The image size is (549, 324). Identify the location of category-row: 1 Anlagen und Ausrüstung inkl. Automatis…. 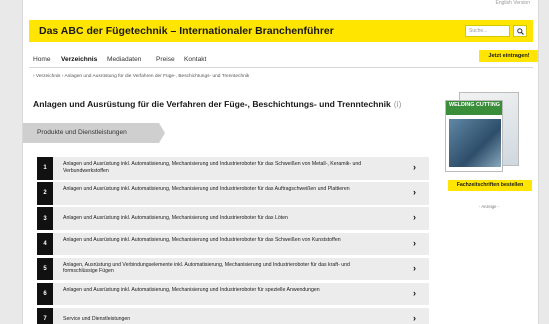
(233, 168).